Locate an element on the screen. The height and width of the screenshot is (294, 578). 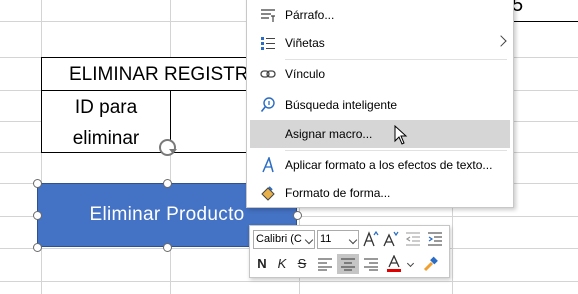
align-right-button is located at coordinates (371, 264).